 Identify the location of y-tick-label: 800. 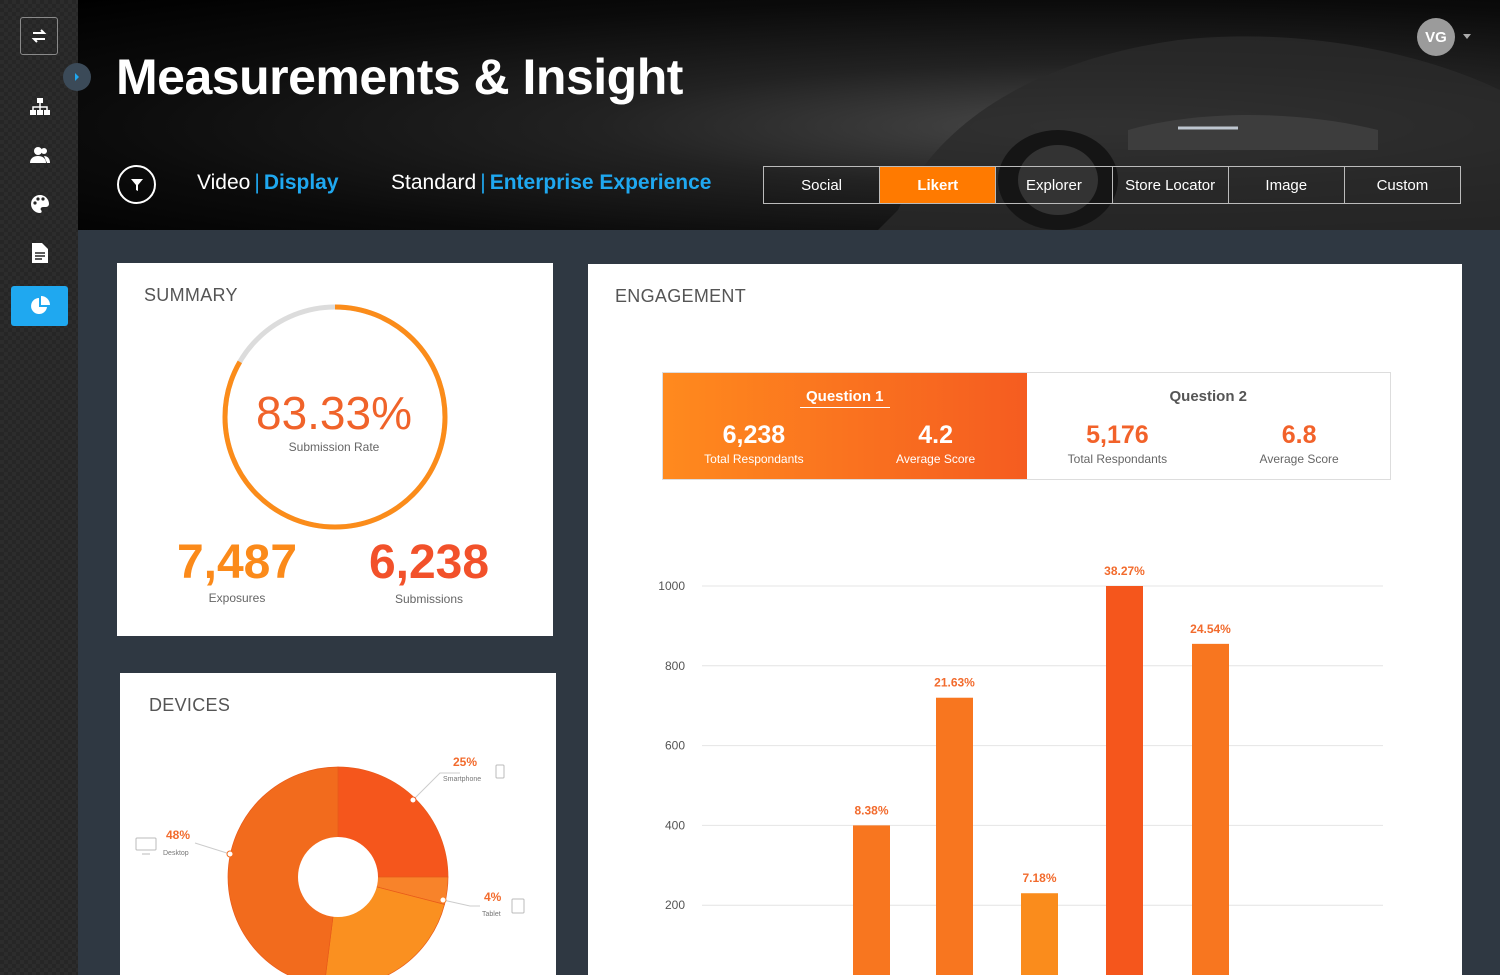
(675, 666).